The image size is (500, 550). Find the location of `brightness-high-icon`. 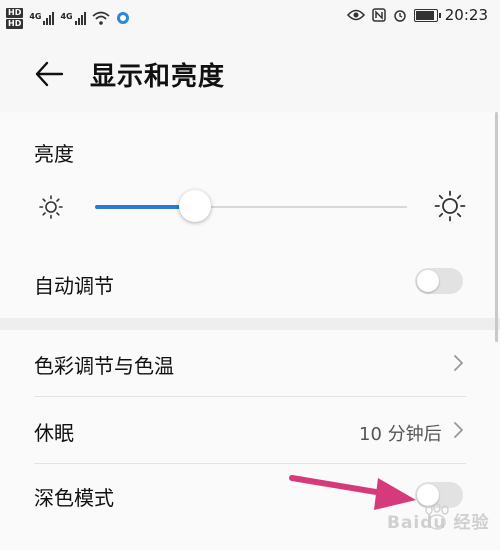

brightness-high-icon is located at coordinates (450, 206).